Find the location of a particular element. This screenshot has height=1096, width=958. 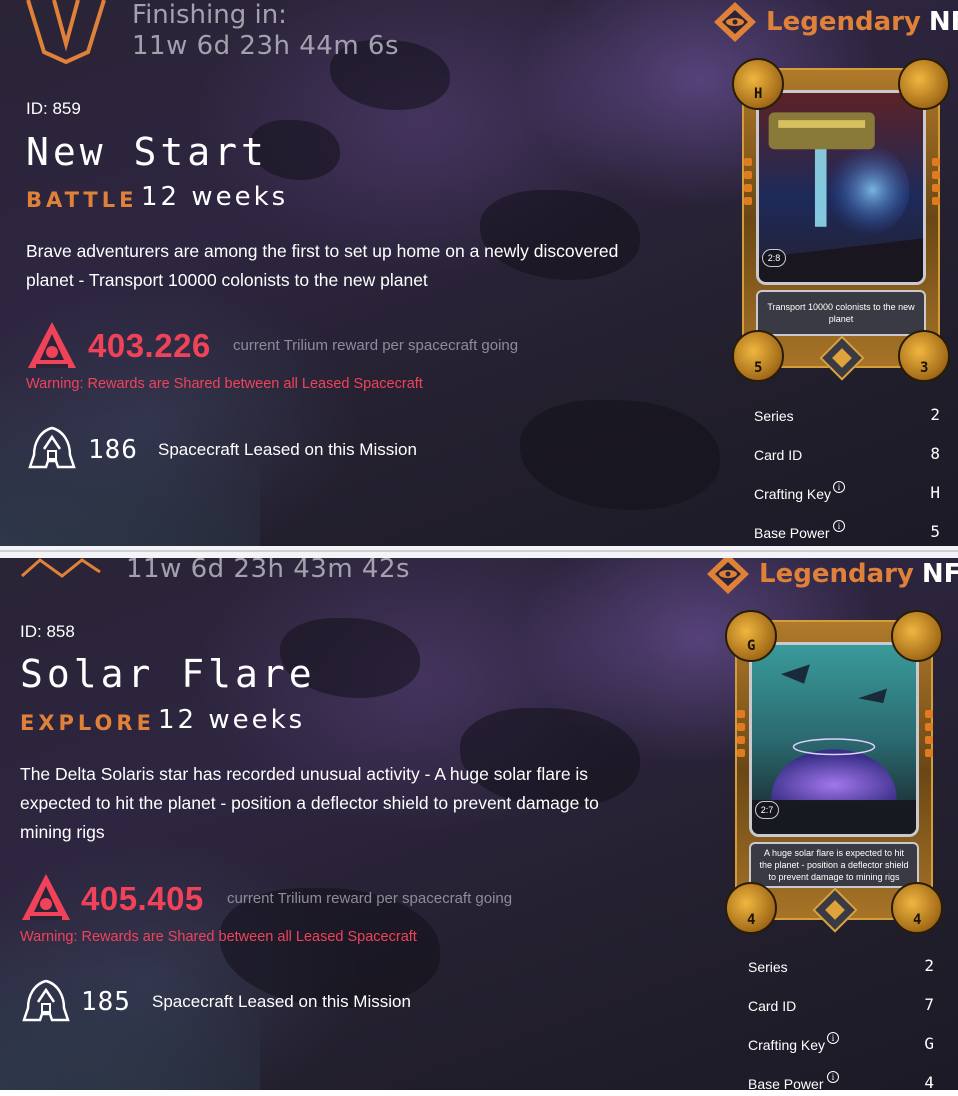

speed-corner: 3 is located at coordinates (924, 356).